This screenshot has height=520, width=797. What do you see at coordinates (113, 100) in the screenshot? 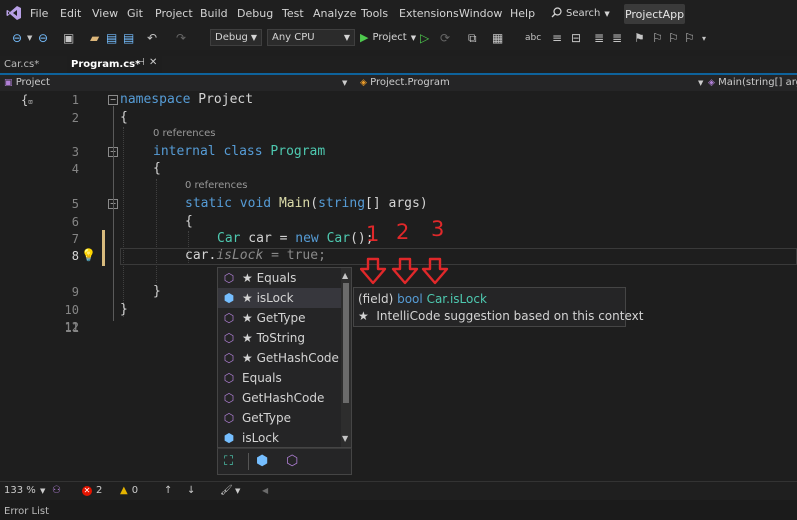
I see `collapse-icon: −` at bounding box center [113, 100].